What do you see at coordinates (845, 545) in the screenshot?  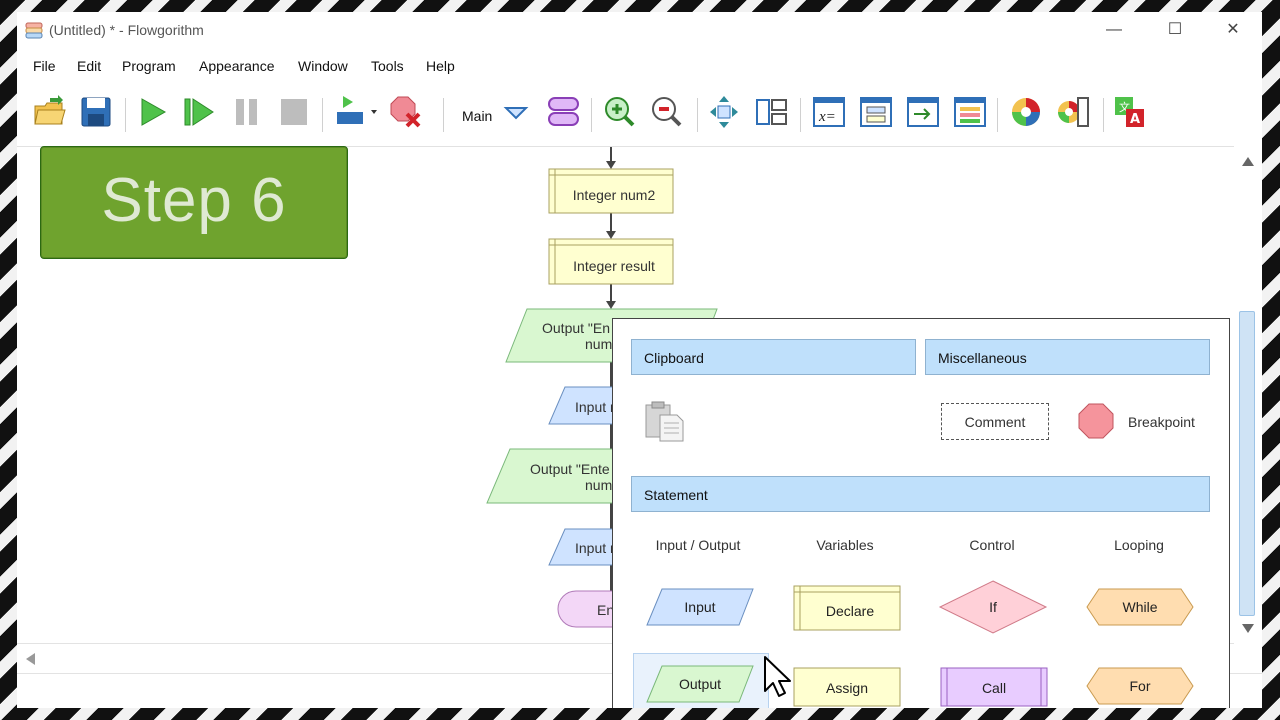 I see `column-variables: Variables` at bounding box center [845, 545].